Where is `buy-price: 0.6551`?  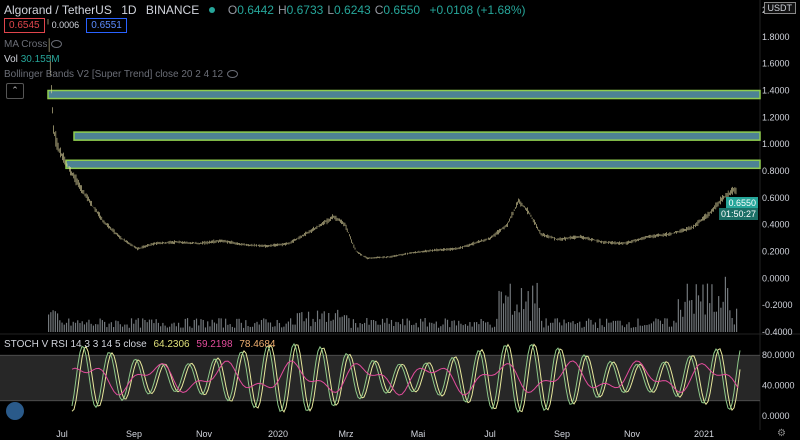
buy-price: 0.6551 is located at coordinates (106, 25).